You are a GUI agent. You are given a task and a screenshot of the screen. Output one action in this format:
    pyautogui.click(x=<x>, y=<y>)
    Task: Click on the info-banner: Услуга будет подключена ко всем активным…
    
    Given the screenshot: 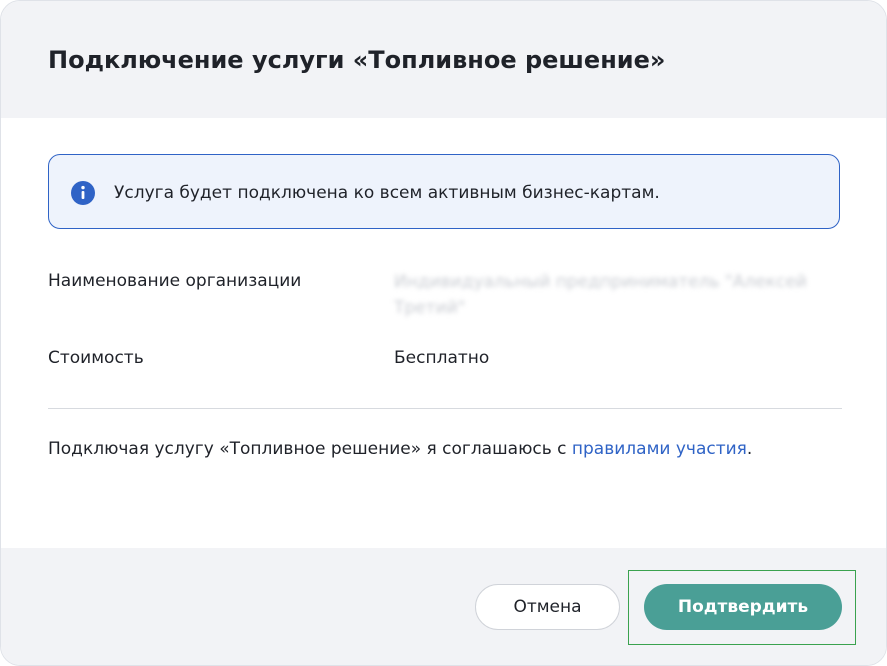 What is the action you would take?
    pyautogui.click(x=444, y=191)
    